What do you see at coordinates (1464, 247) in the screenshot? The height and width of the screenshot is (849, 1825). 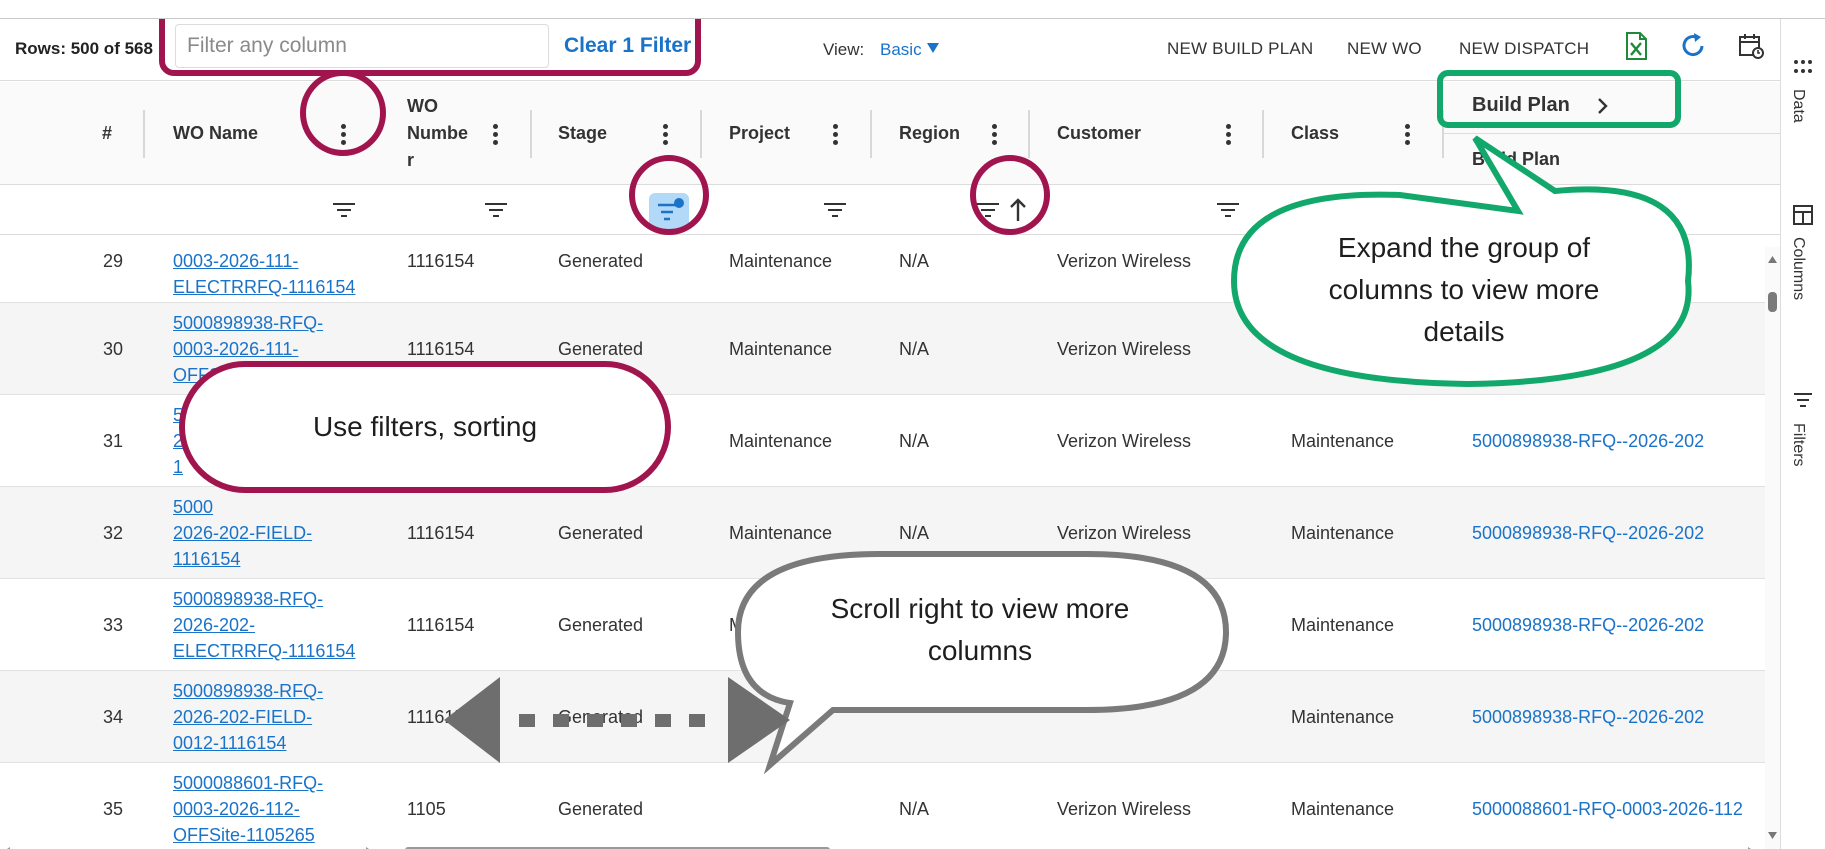 I see `callout-line: Expand the group of` at bounding box center [1464, 247].